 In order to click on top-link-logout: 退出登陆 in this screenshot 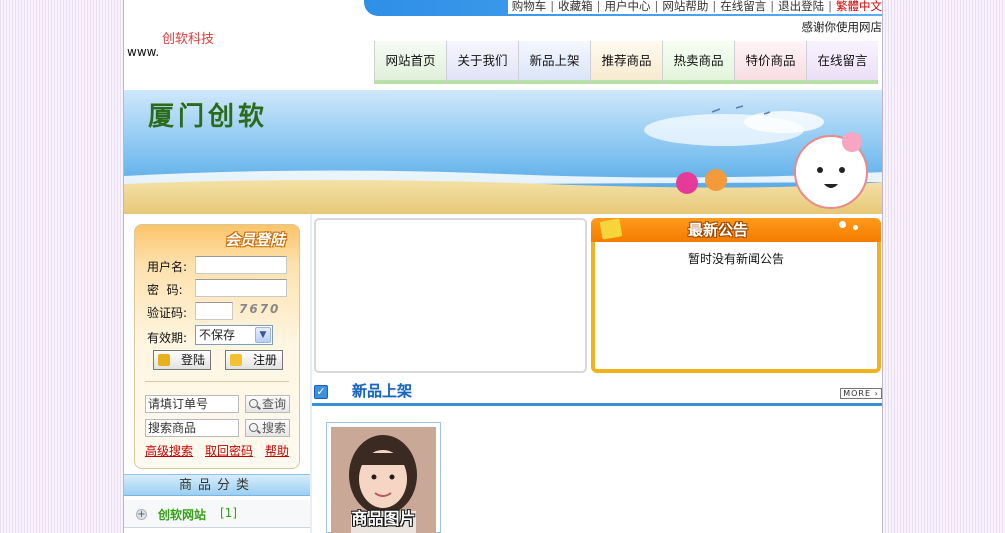, I will do `click(801, 6)`.